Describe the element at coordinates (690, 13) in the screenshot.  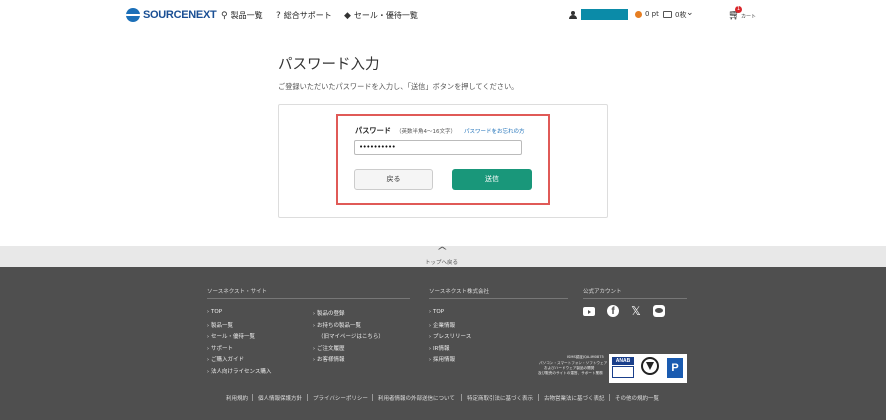
I see `chevron-down-icon: ⌄` at that location.